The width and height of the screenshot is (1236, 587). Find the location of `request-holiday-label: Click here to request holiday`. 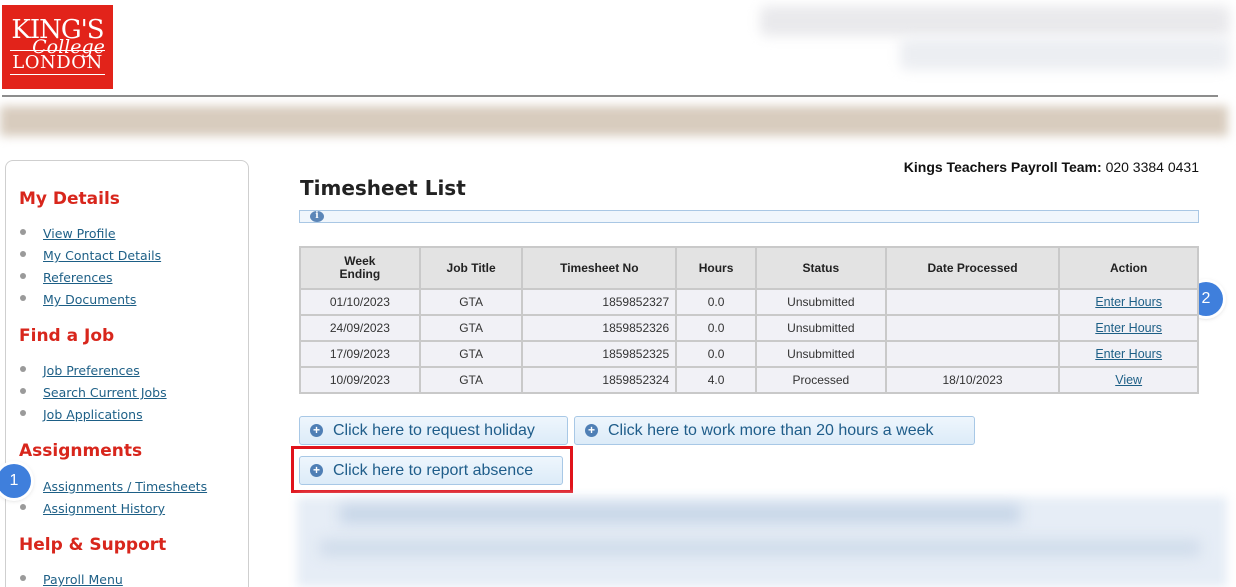

request-holiday-label: Click here to request holiday is located at coordinates (434, 430).